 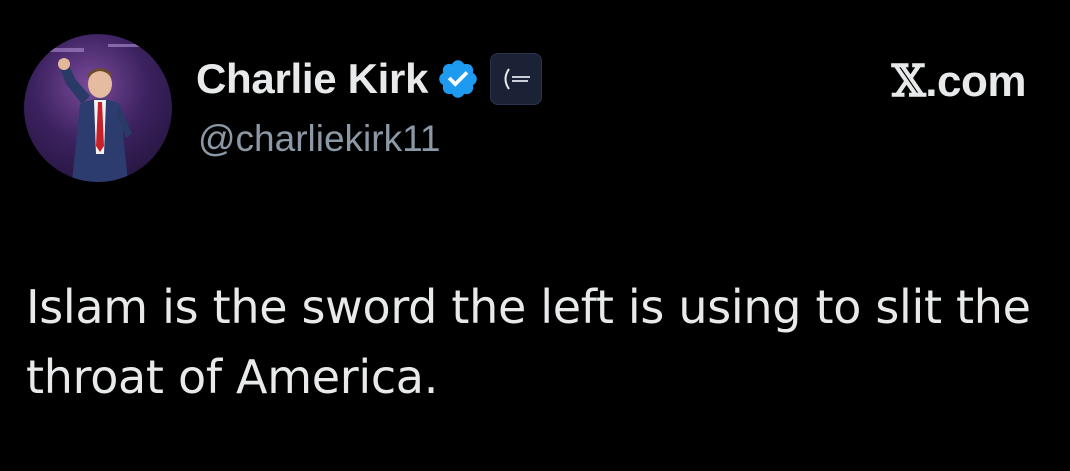 I want to click on author-avatar, so click(x=98, y=108).